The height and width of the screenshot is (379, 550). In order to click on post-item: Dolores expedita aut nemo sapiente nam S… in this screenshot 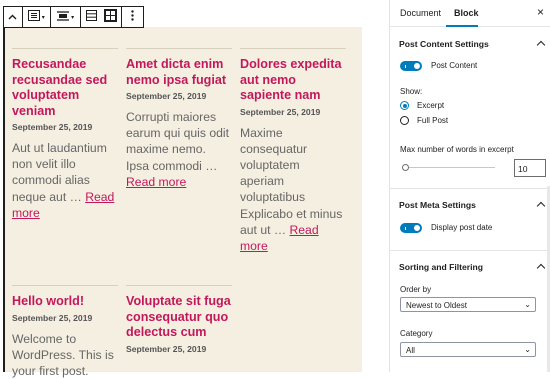, I will do `click(293, 151)`.